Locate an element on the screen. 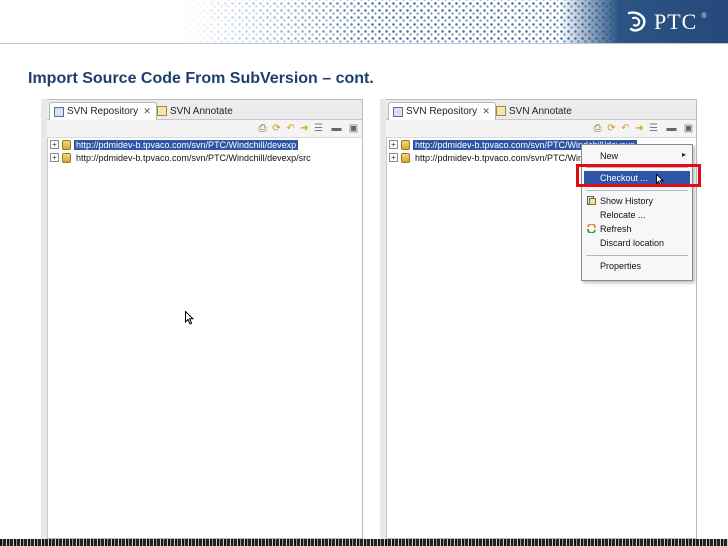  refresh-icon is located at coordinates (591, 228).